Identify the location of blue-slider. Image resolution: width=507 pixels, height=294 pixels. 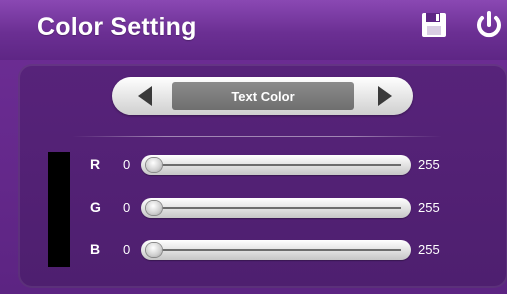
(276, 250).